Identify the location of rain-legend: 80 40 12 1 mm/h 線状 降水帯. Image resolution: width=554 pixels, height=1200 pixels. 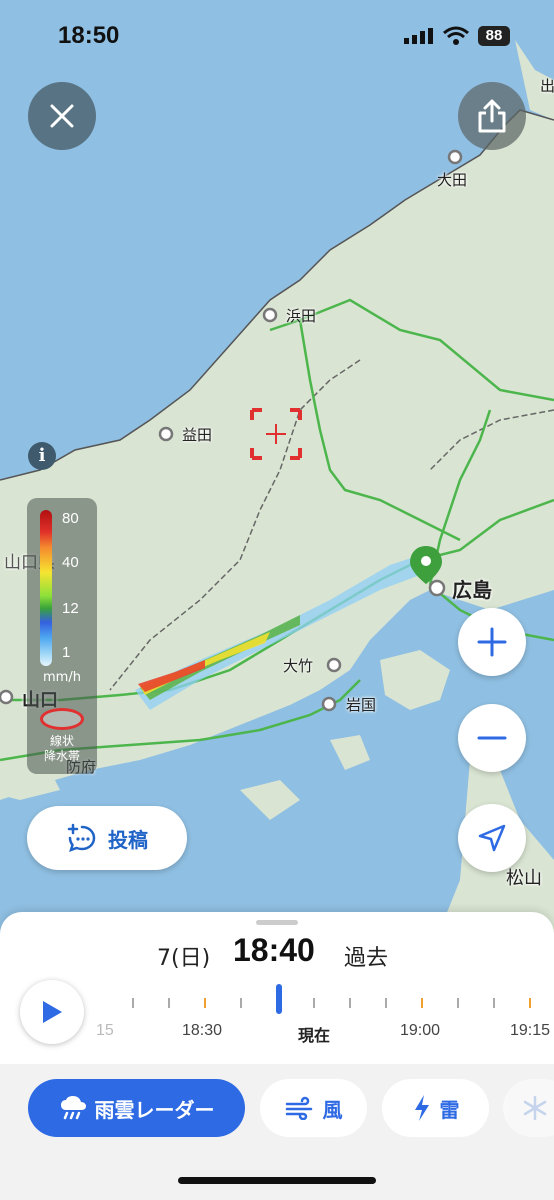
(62, 636).